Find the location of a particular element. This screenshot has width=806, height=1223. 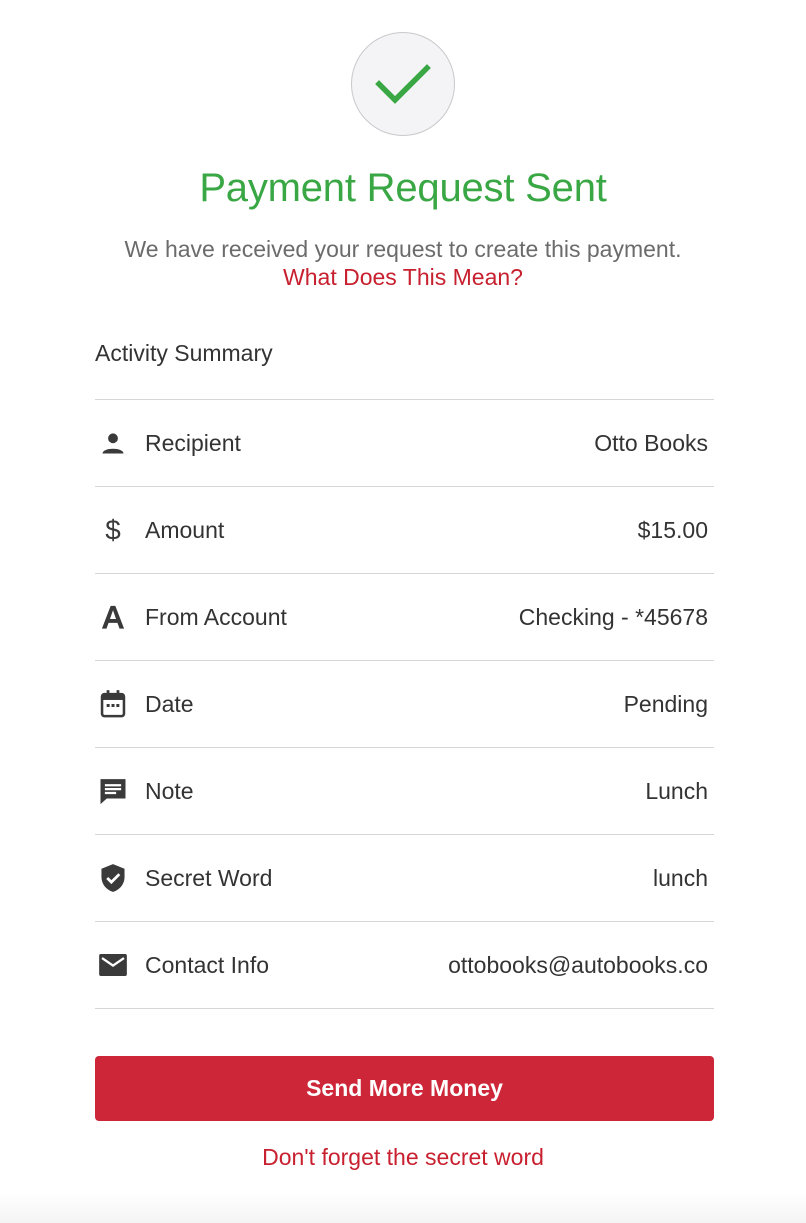

calendar-icon is located at coordinates (113, 704).